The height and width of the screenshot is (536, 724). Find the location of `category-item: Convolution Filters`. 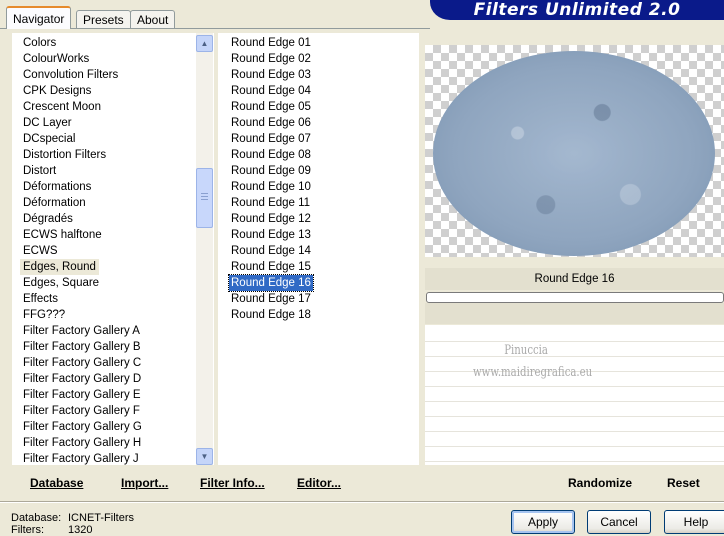

category-item: Convolution Filters is located at coordinates (70, 75).